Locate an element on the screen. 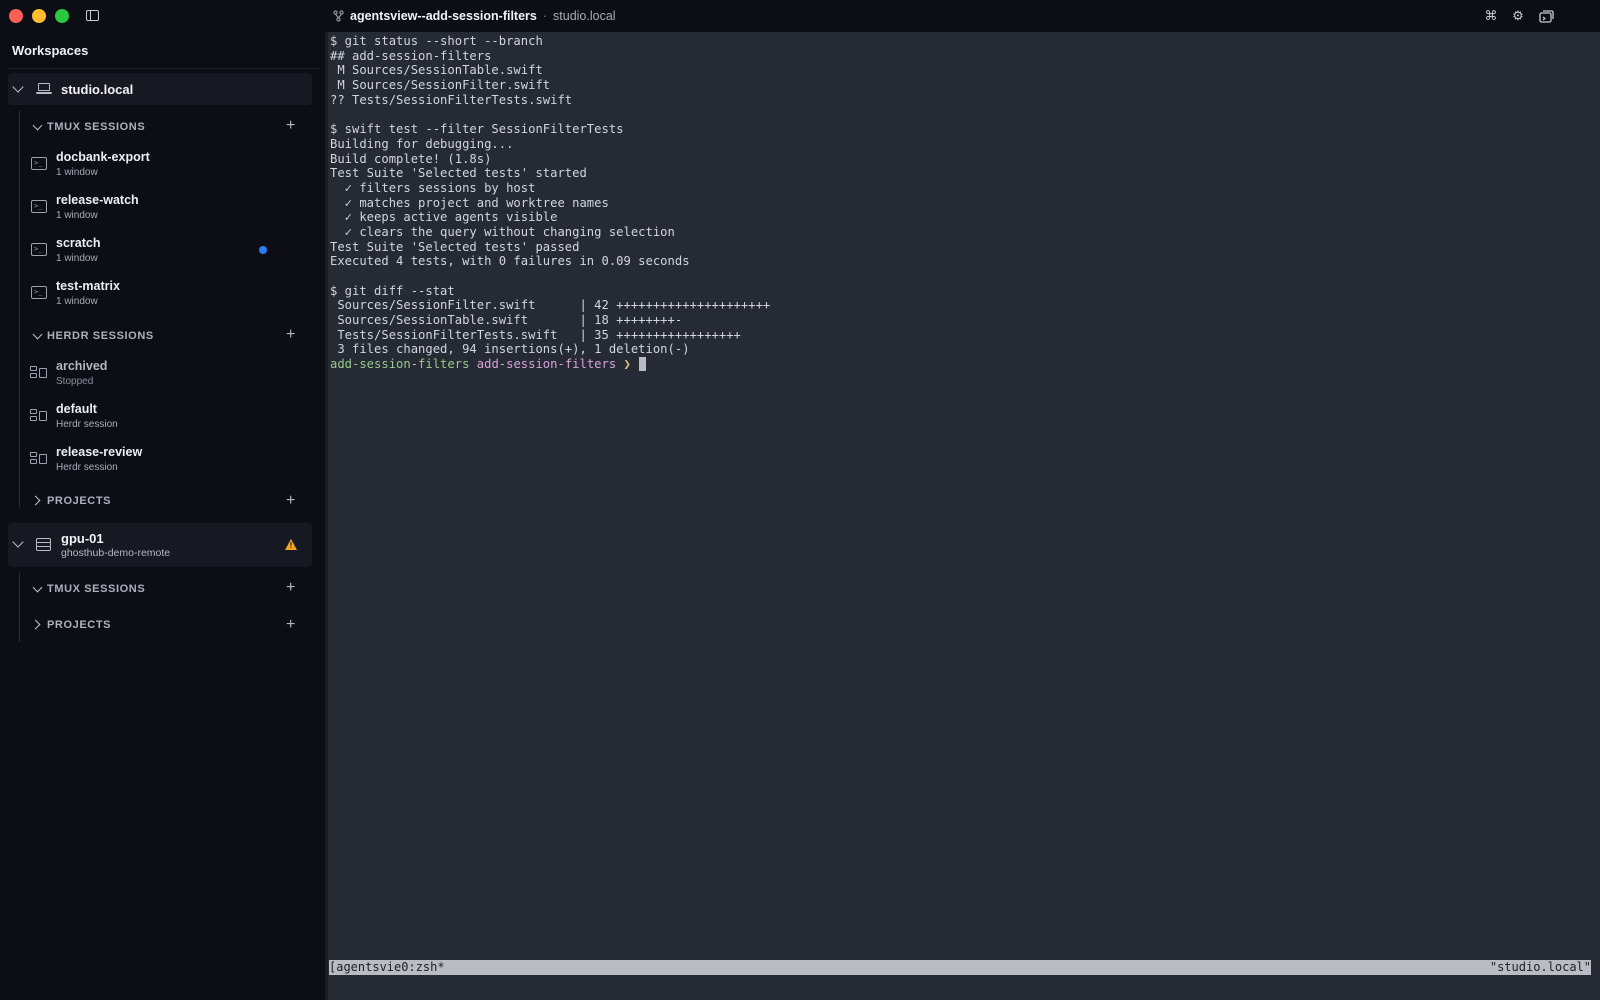 The height and width of the screenshot is (1000, 1600). close-window-button is located at coordinates (16, 16).